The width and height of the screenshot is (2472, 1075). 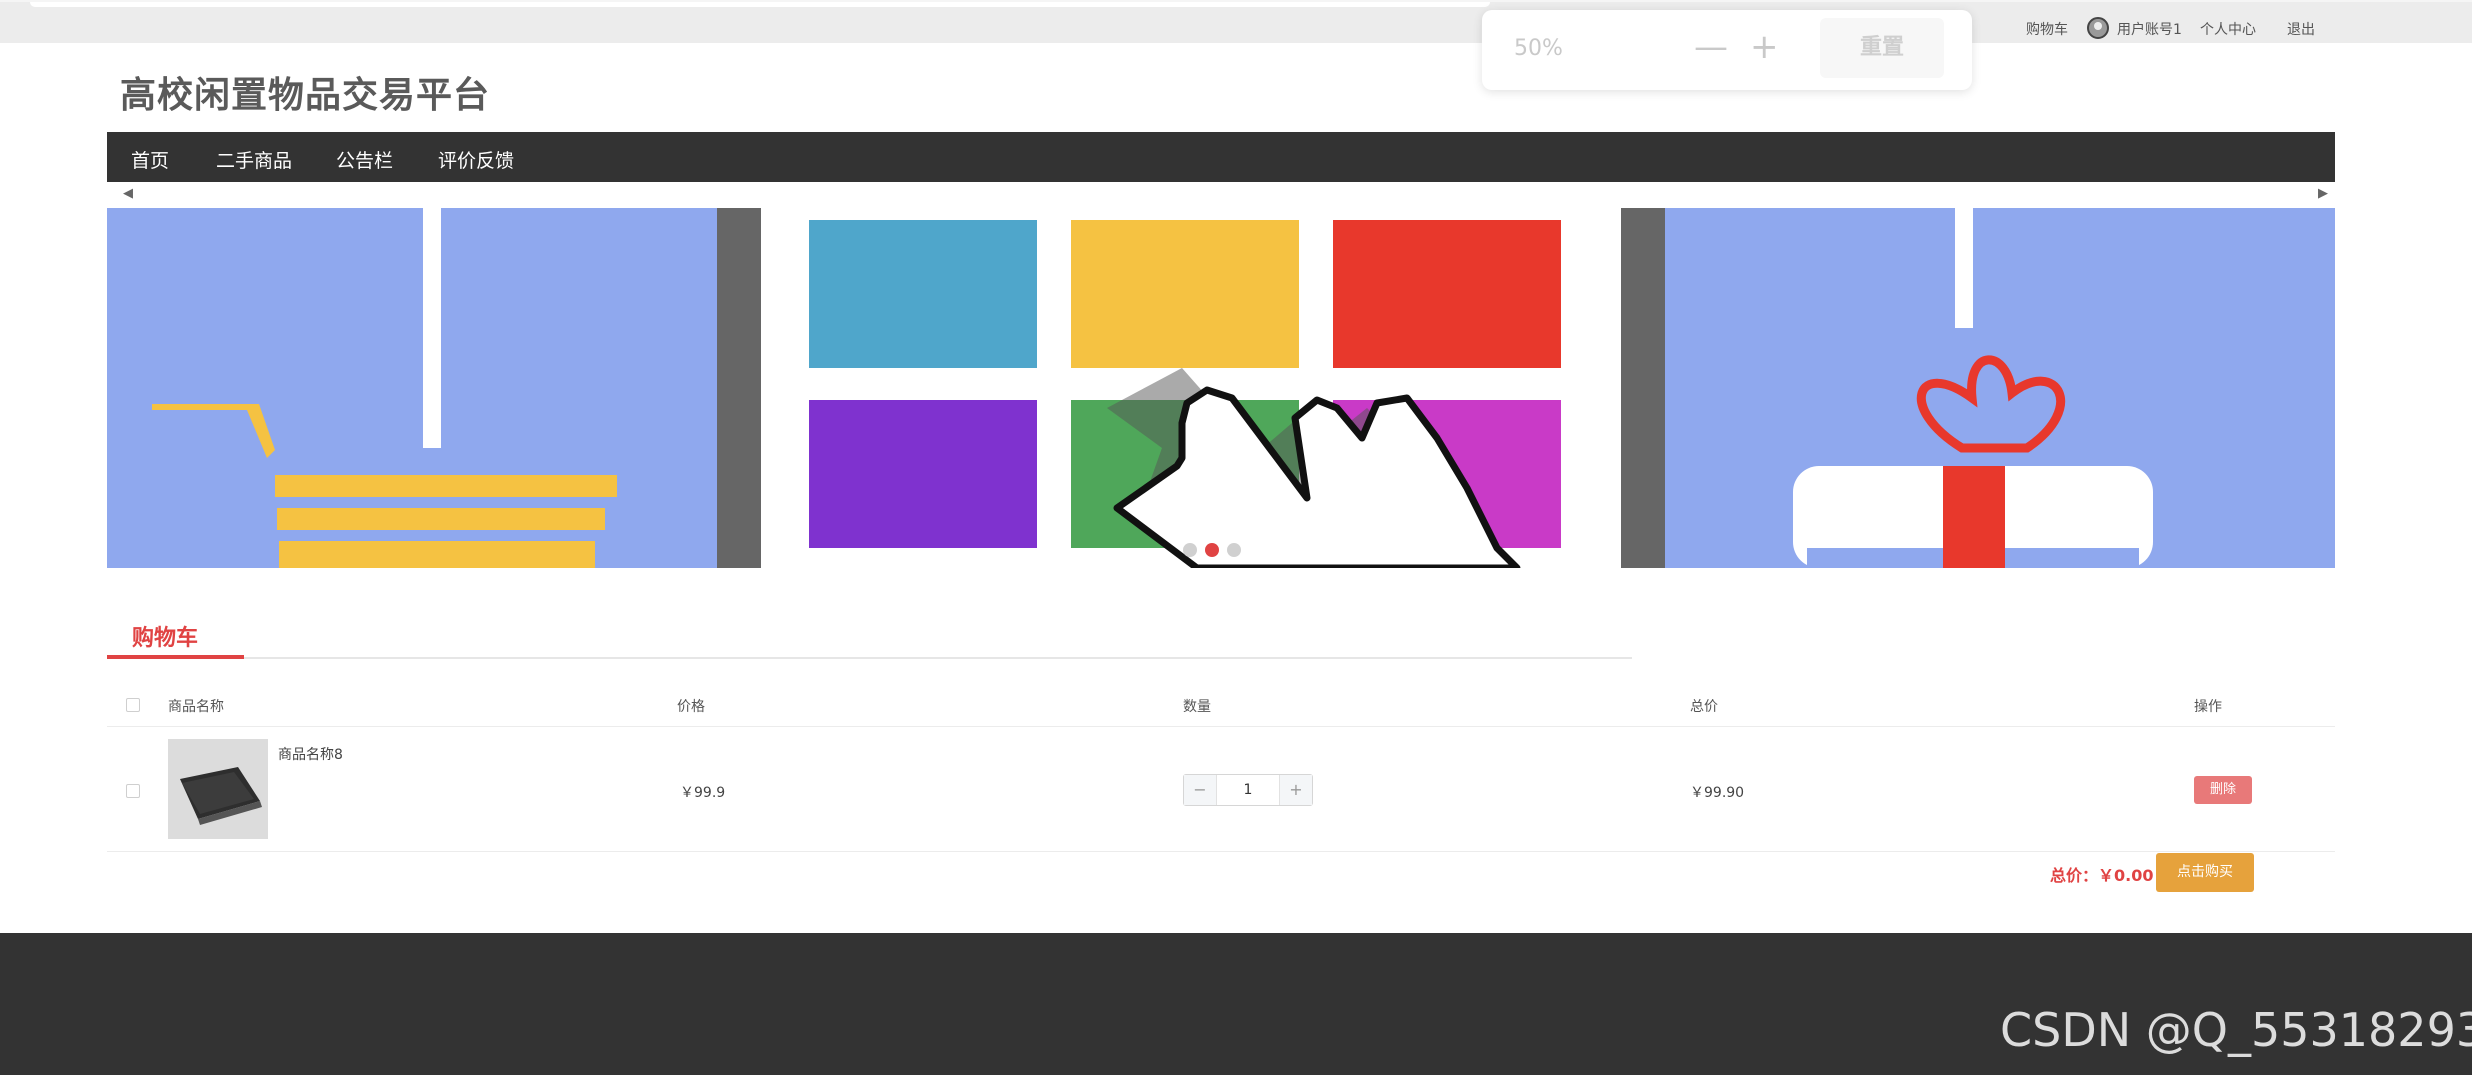 What do you see at coordinates (476, 159) in the screenshot?
I see `nav-item-feedback: 评价反馈` at bounding box center [476, 159].